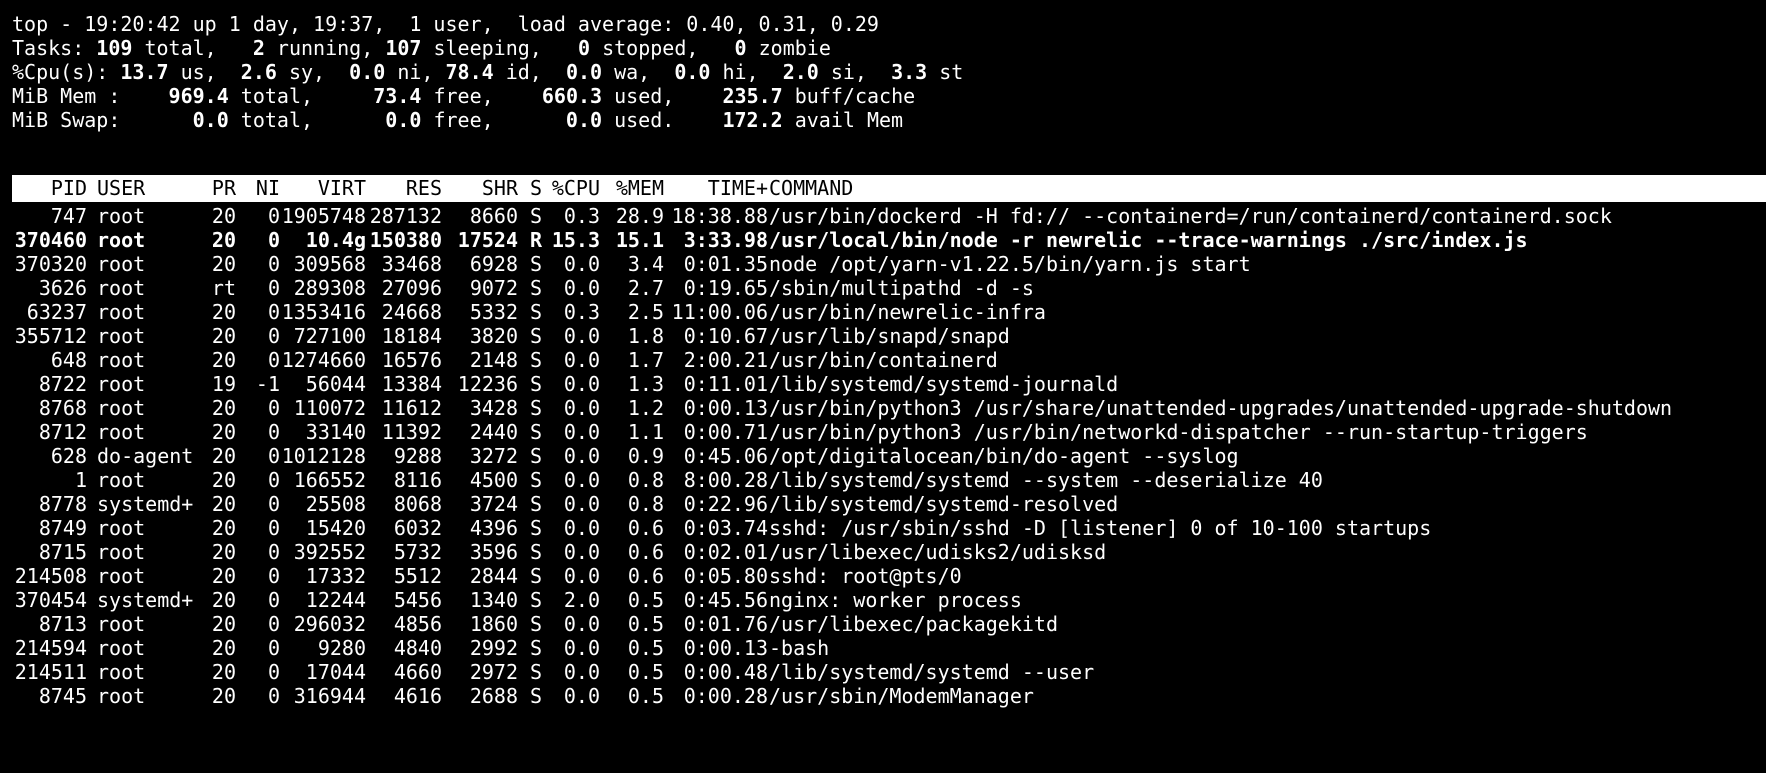  What do you see at coordinates (493, 456) in the screenshot?
I see `cell-shr: 3272` at bounding box center [493, 456].